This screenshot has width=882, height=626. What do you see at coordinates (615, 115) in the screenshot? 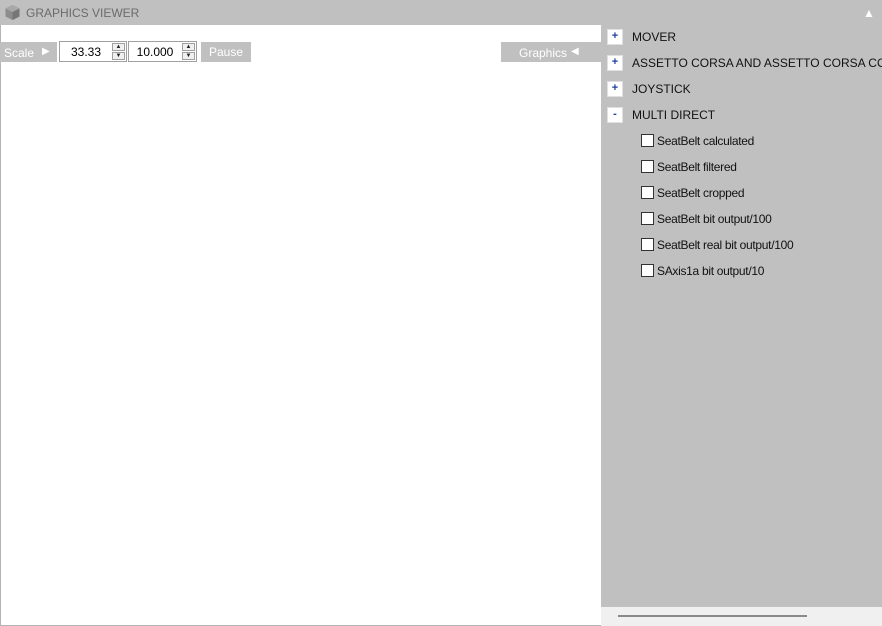
I see `collapse-icon: -` at bounding box center [615, 115].